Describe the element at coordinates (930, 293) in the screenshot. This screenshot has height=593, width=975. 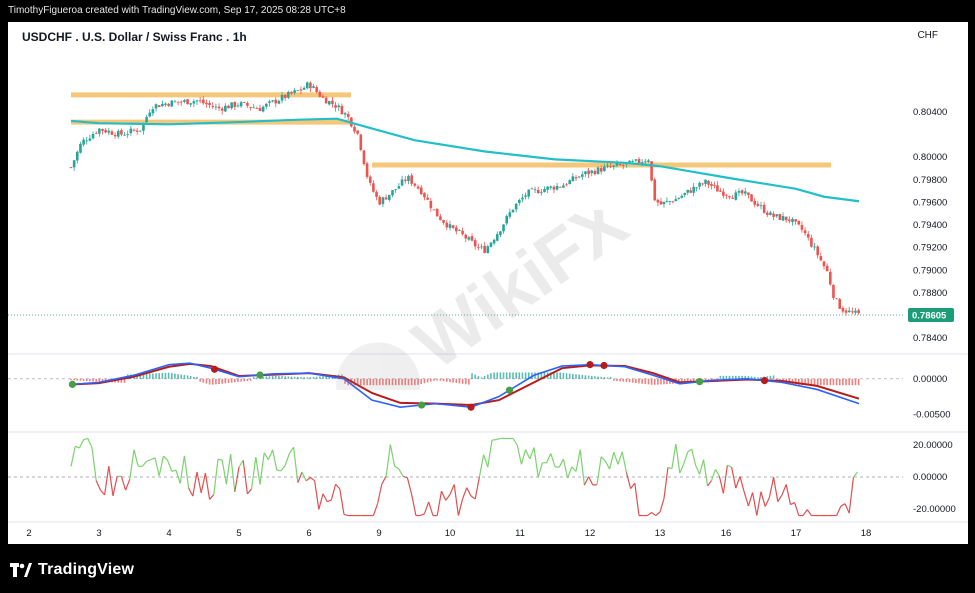
I see `price-tick-label: 0.78800` at that location.